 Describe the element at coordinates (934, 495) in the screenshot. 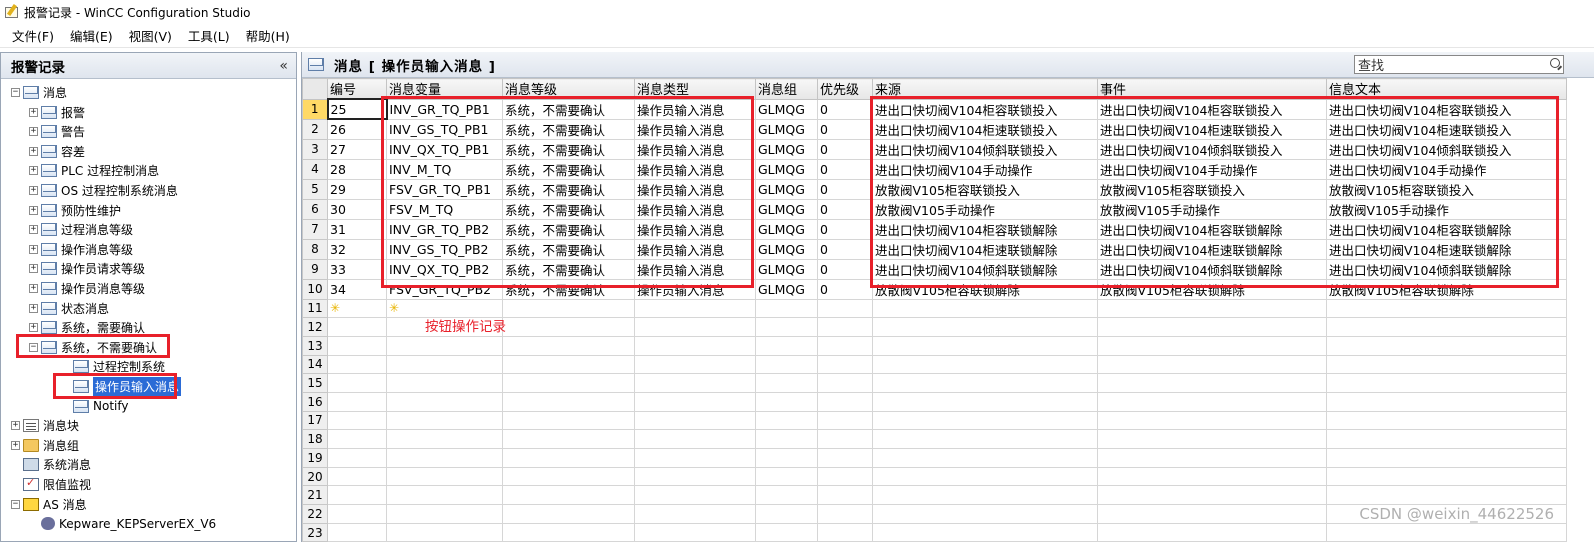

I see `table-row: 21` at that location.